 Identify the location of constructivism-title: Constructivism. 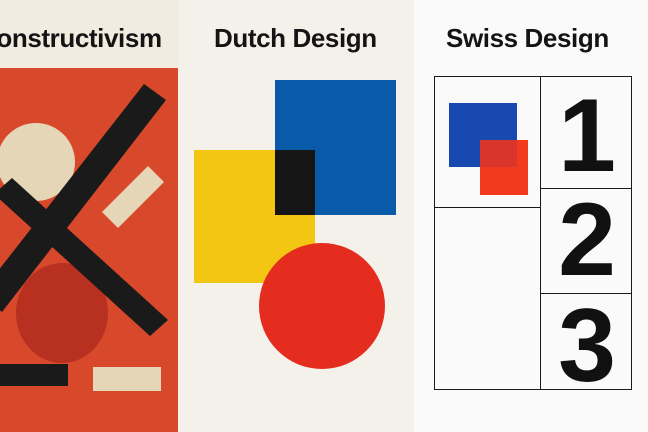
(81, 38).